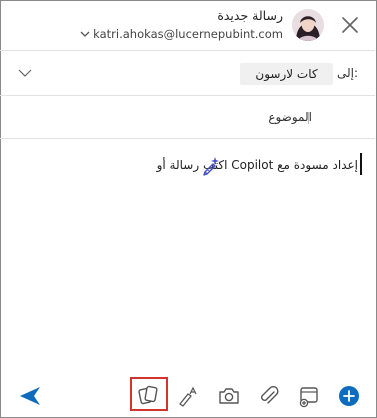 This screenshot has height=418, width=377. I want to click on format-button, so click(309, 396).